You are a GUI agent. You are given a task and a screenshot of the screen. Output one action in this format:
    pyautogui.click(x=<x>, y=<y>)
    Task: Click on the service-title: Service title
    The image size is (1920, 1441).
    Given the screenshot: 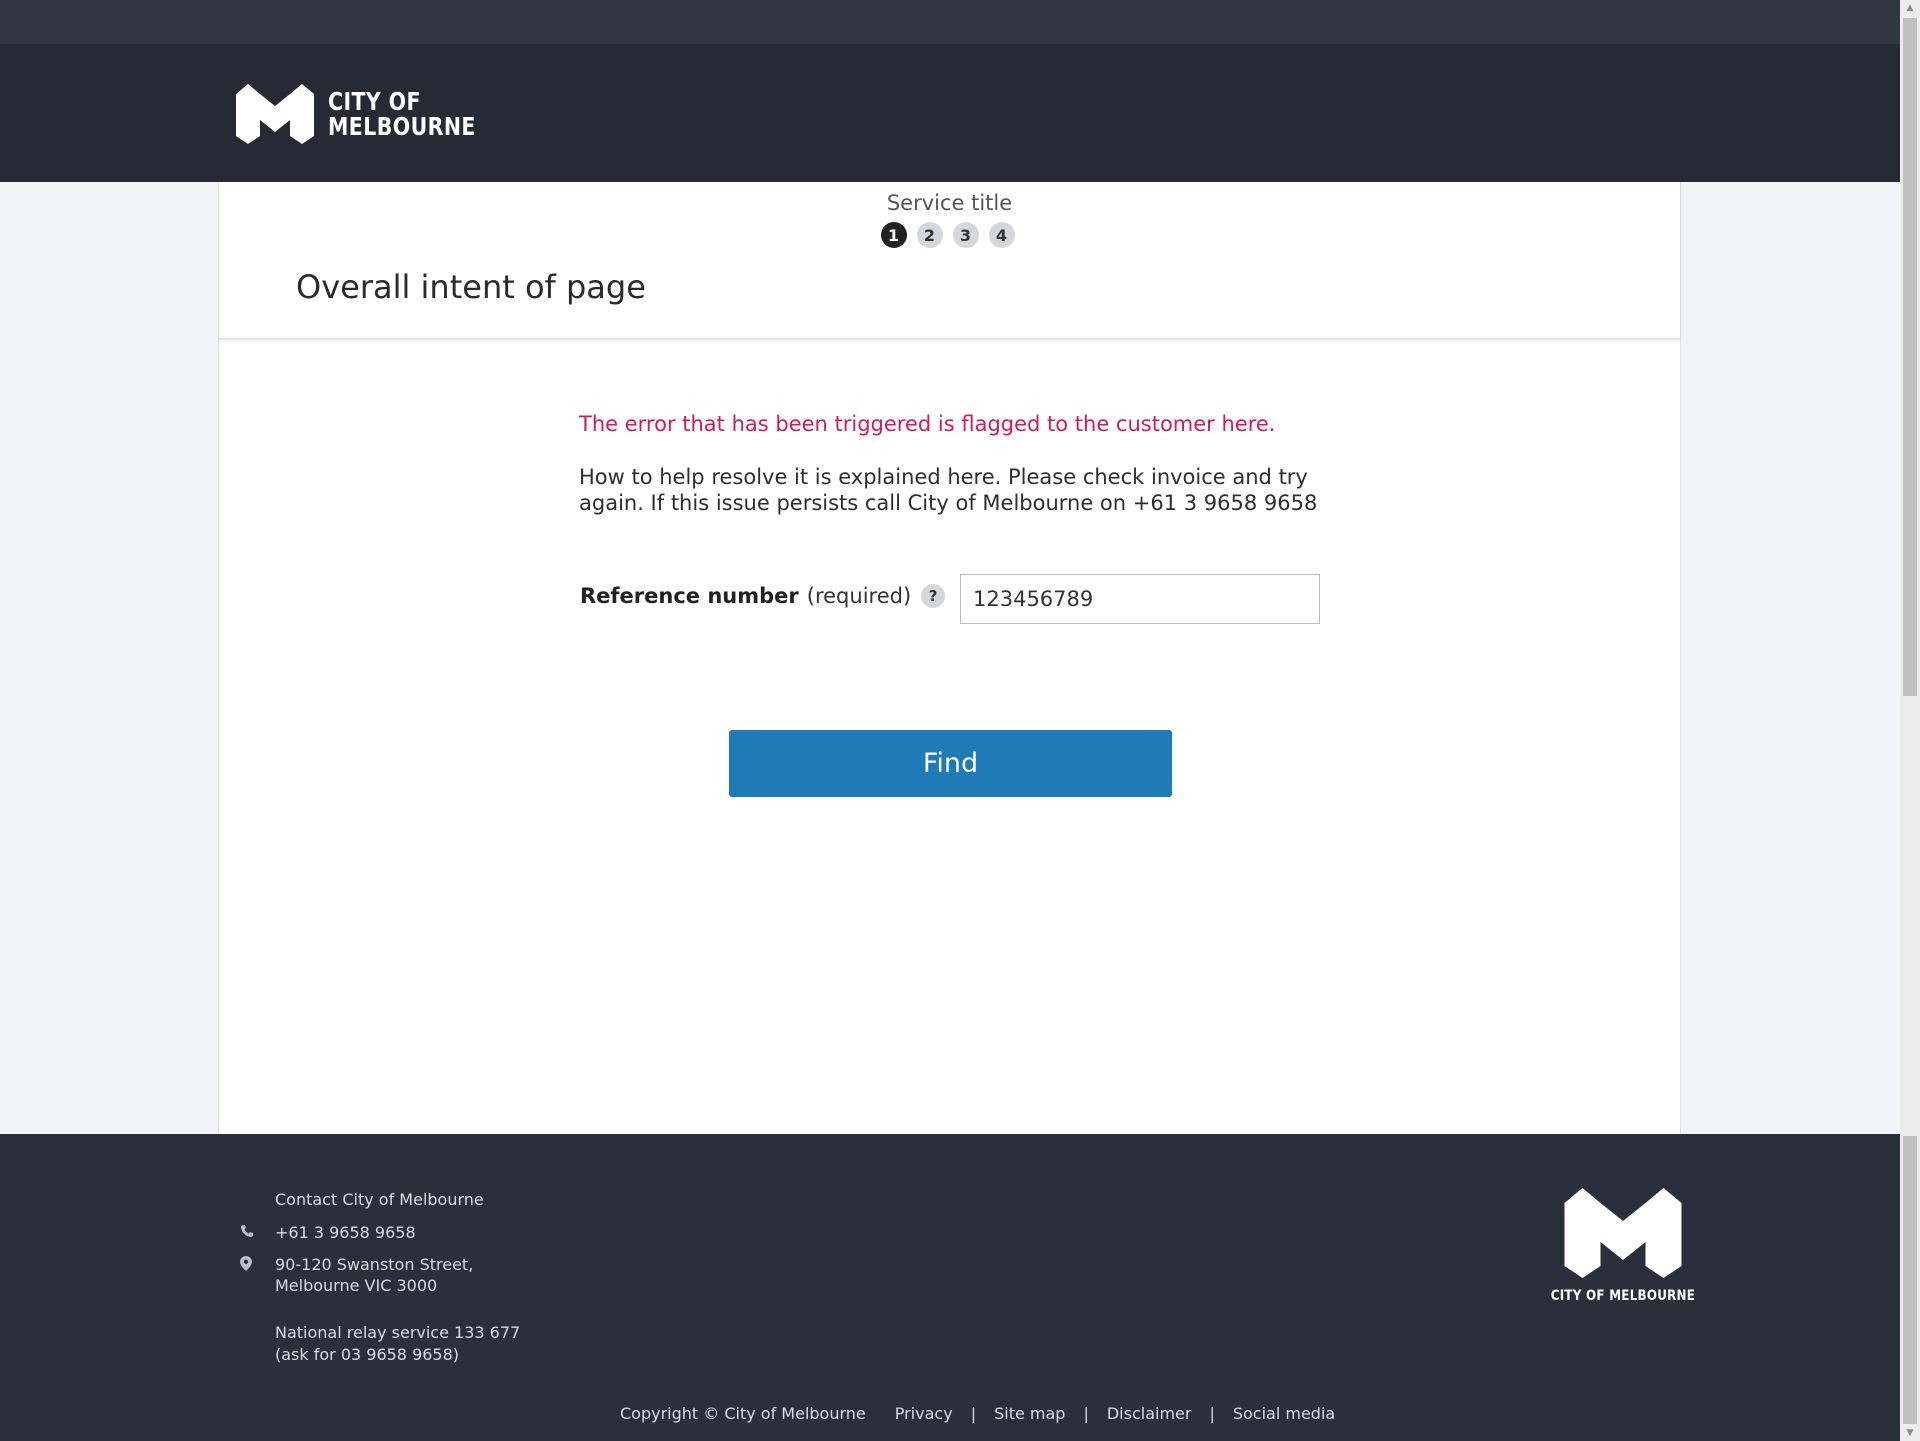 What is the action you would take?
    pyautogui.click(x=949, y=203)
    